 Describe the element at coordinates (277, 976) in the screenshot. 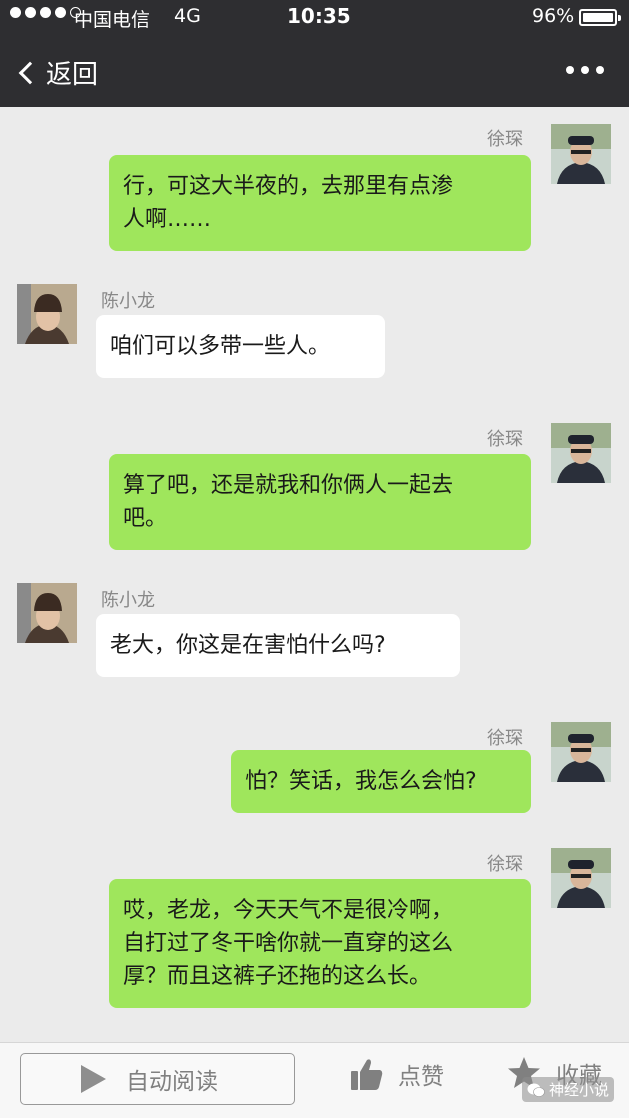

I see `message-line: 厚？而且这裤子还拖的这么长。` at that location.